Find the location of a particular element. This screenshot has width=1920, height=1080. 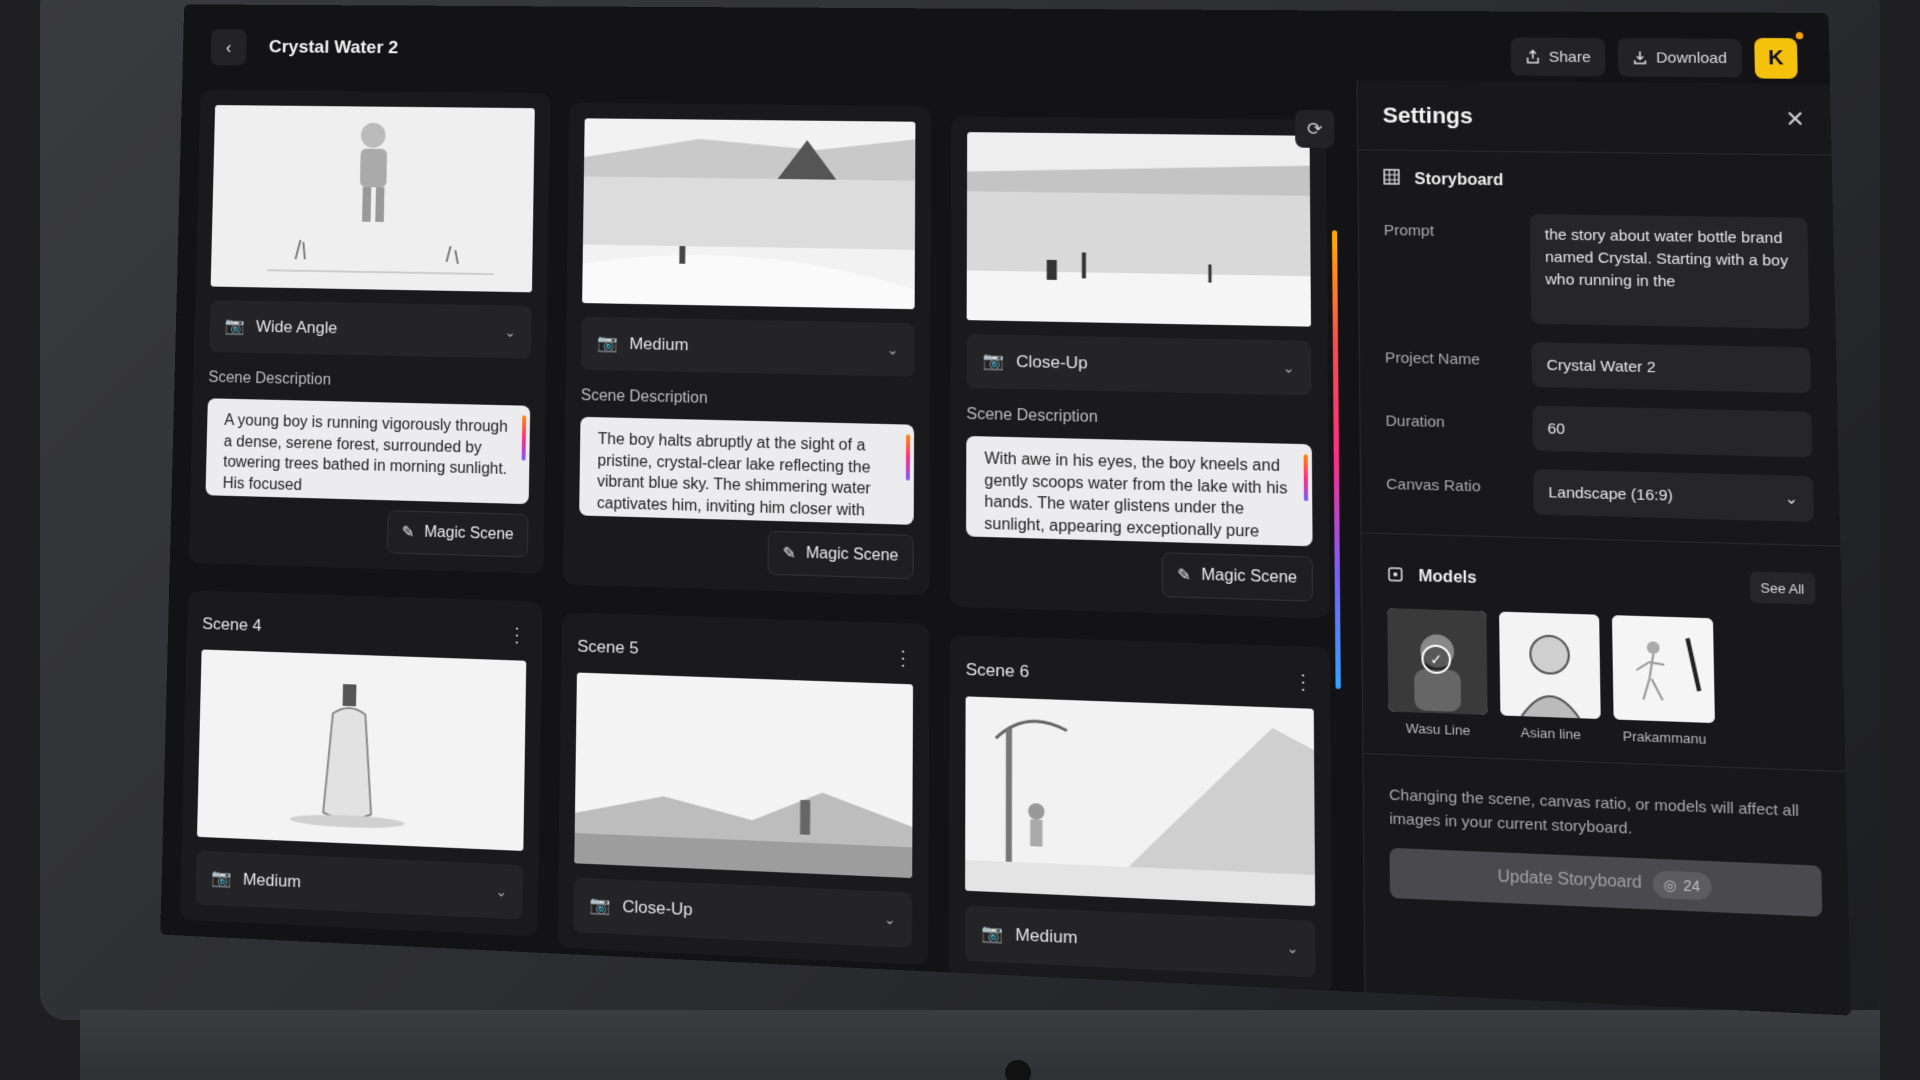

scene-header: Scene 4 ⋮ is located at coordinates (364, 629).